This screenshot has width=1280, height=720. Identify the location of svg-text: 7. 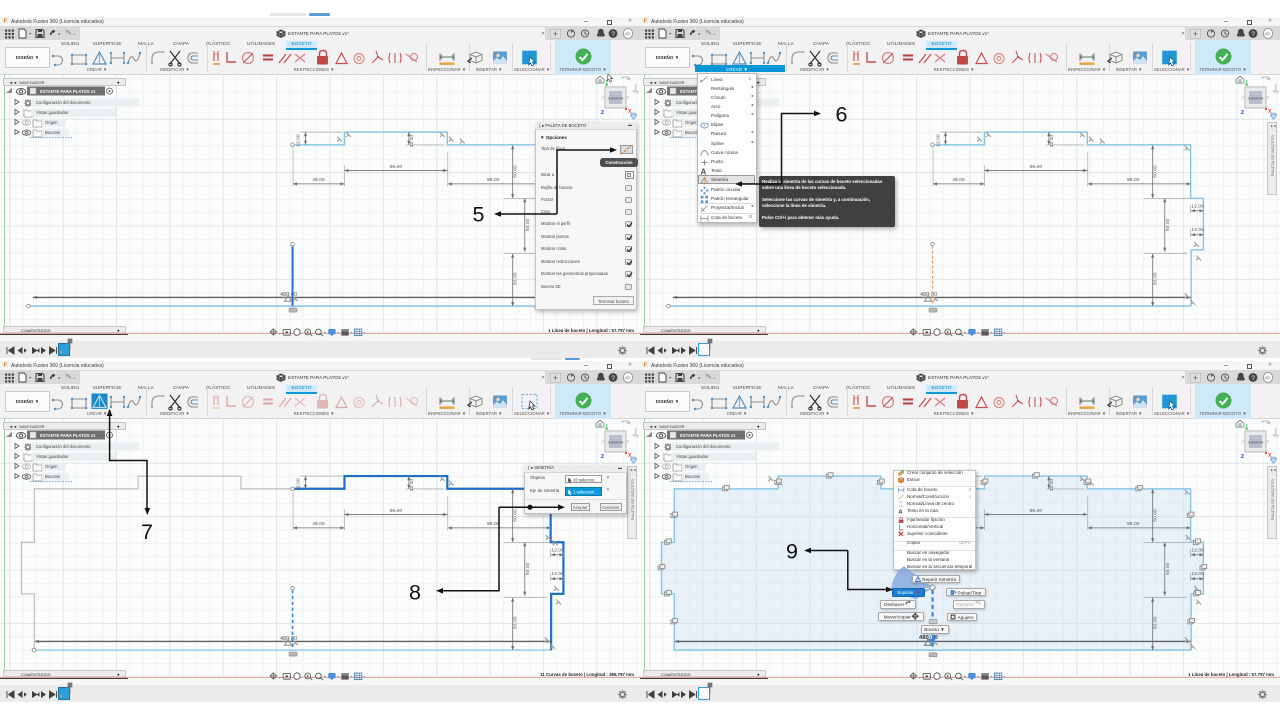
(147, 532).